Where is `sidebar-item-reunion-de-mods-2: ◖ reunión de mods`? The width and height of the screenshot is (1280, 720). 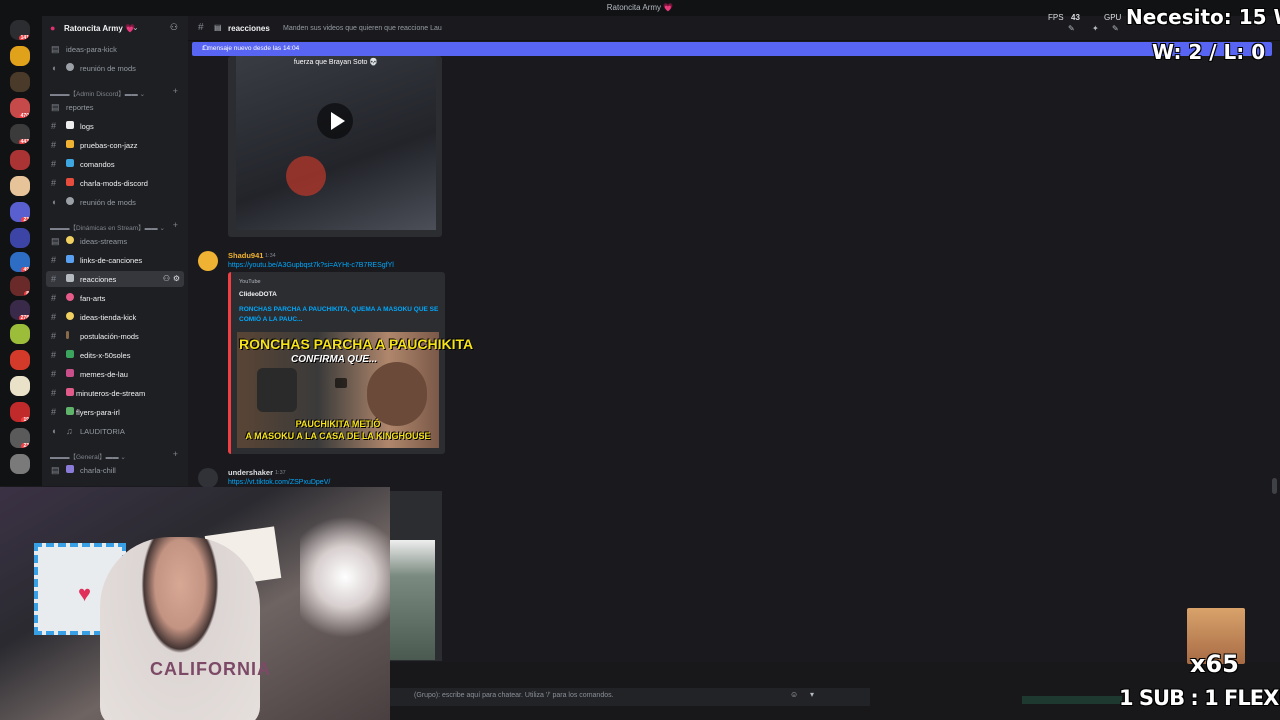
sidebar-item-reunion-de-mods-2: ◖ reunión de mods is located at coordinates (115, 202).